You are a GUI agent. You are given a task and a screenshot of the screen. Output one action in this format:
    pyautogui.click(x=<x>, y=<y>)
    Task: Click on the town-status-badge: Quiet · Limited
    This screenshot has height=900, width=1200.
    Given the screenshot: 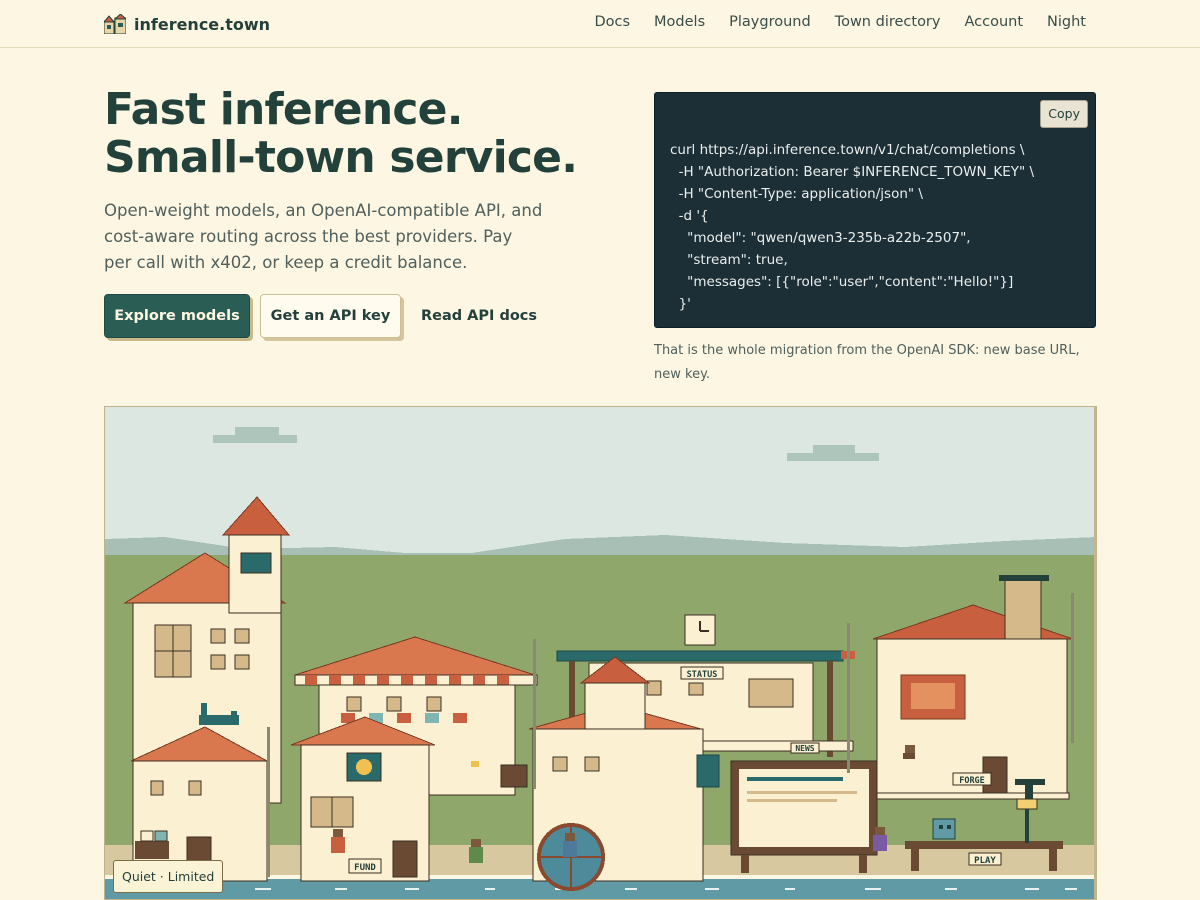 What is the action you would take?
    pyautogui.click(x=168, y=876)
    